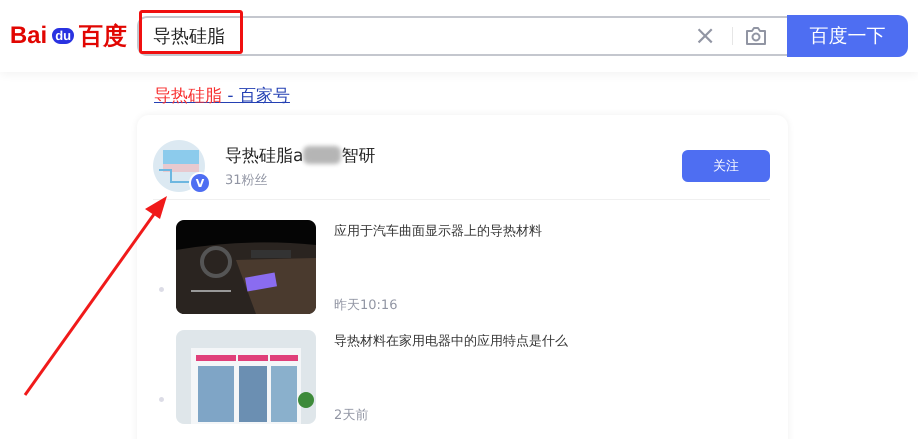 The image size is (918, 439). I want to click on article-time: 2天前, so click(352, 415).